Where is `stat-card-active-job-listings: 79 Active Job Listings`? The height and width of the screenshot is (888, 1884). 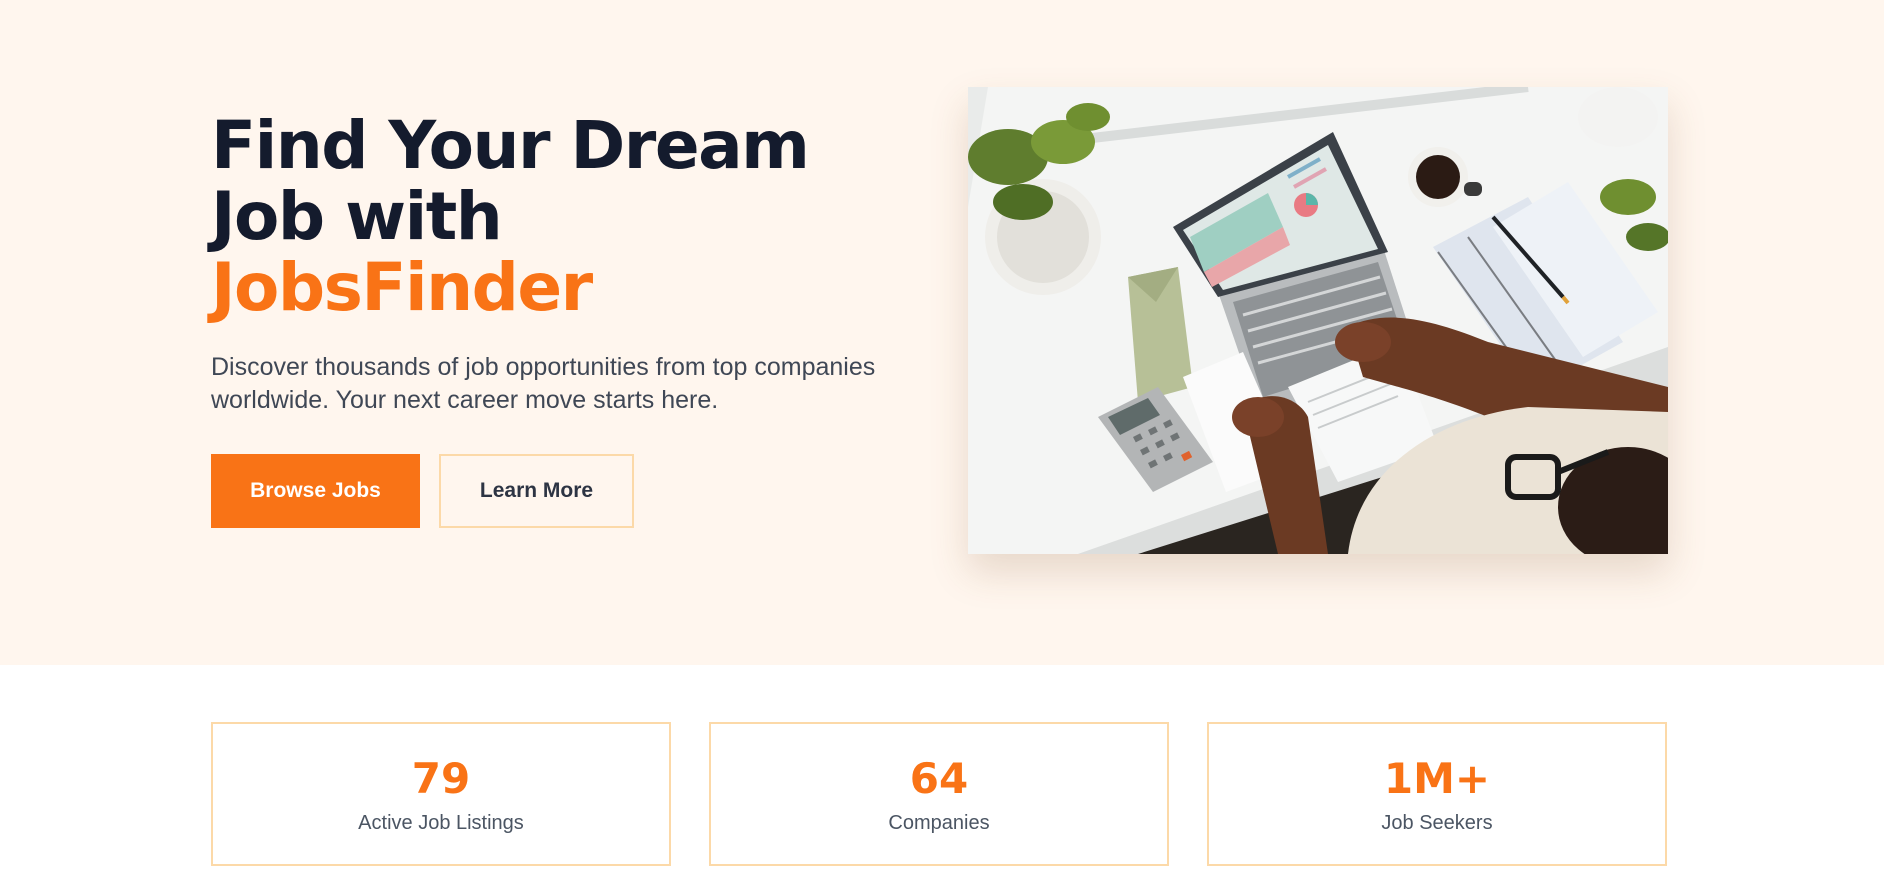
stat-card-active-job-listings: 79 Active Job Listings is located at coordinates (441, 794).